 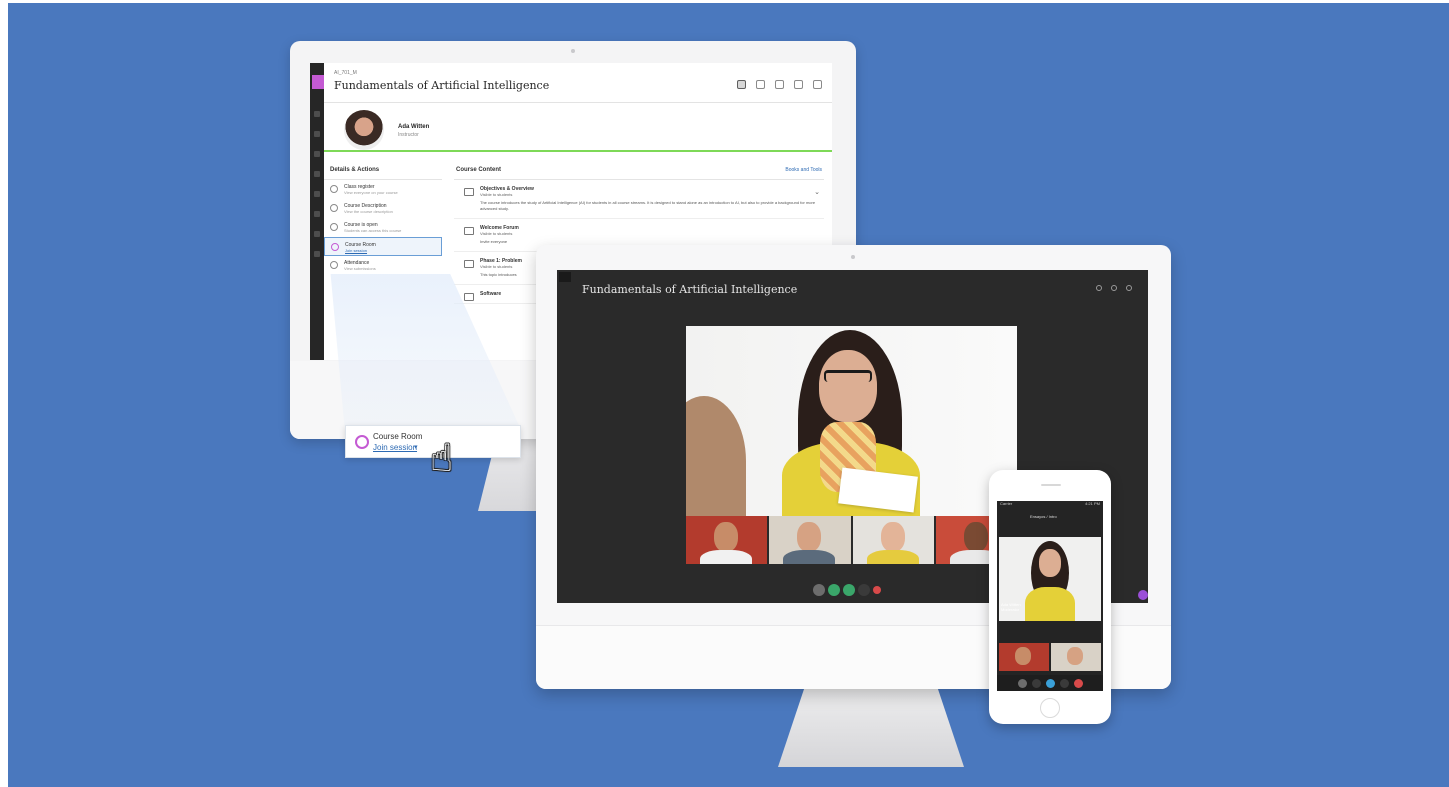 I want to click on main-video-feed, so click(x=851, y=421).